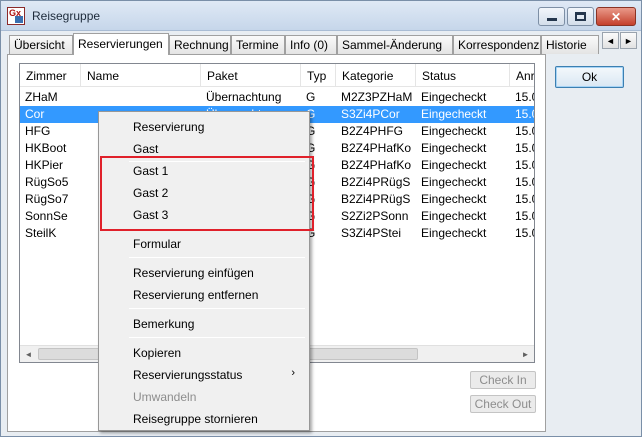  What do you see at coordinates (503, 404) in the screenshot?
I see `check-out-button: Check Out` at bounding box center [503, 404].